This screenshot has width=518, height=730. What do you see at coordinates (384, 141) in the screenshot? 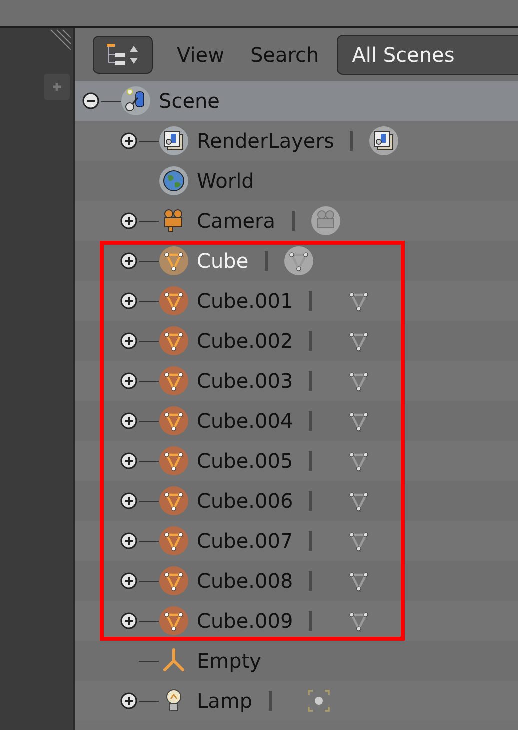
I see `render-layers-data-icon` at bounding box center [384, 141].